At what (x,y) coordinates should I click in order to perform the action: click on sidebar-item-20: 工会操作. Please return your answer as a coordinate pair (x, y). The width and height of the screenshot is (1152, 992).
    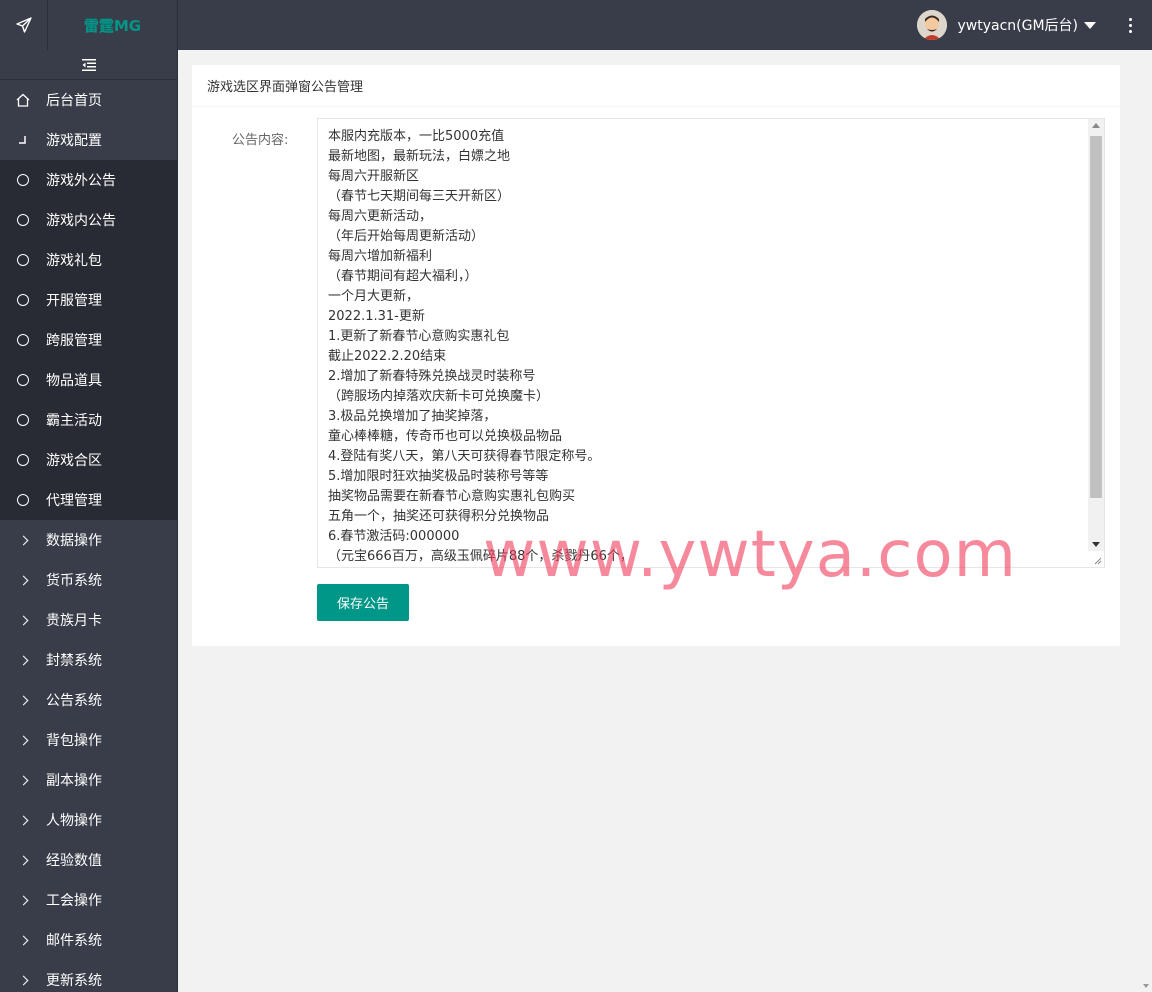
    Looking at the image, I should click on (88, 900).